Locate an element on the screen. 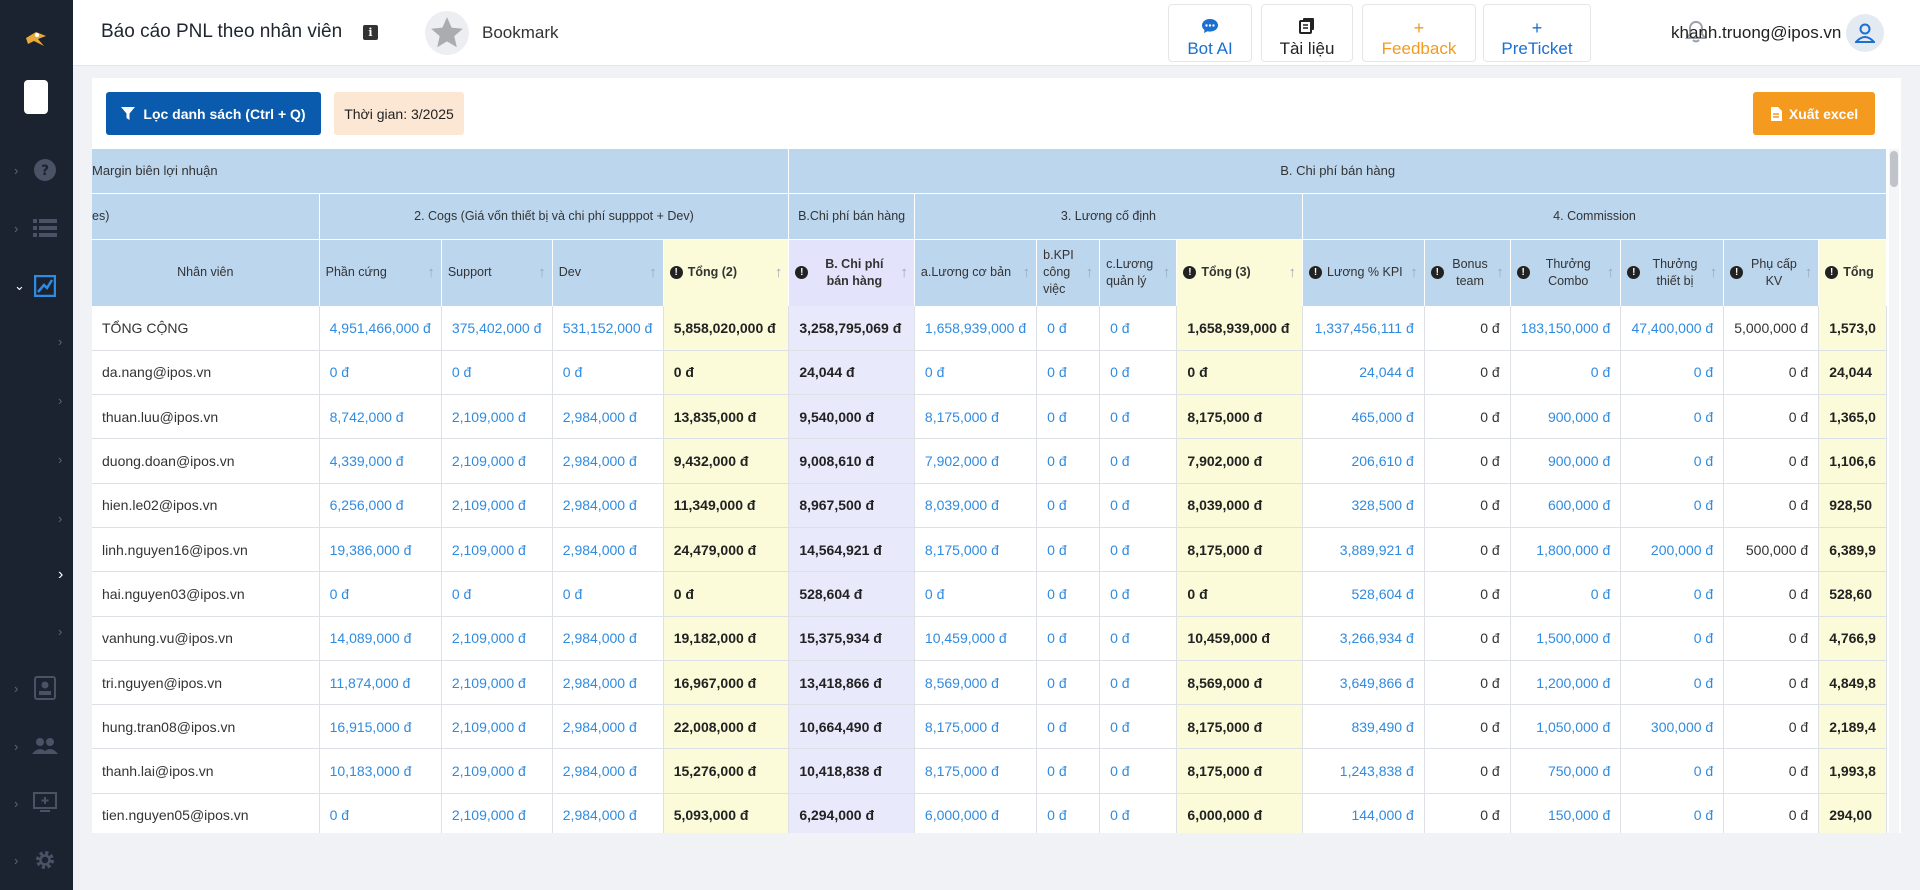 The image size is (1920, 890). sidebar-item-contacts: › is located at coordinates (36, 688).